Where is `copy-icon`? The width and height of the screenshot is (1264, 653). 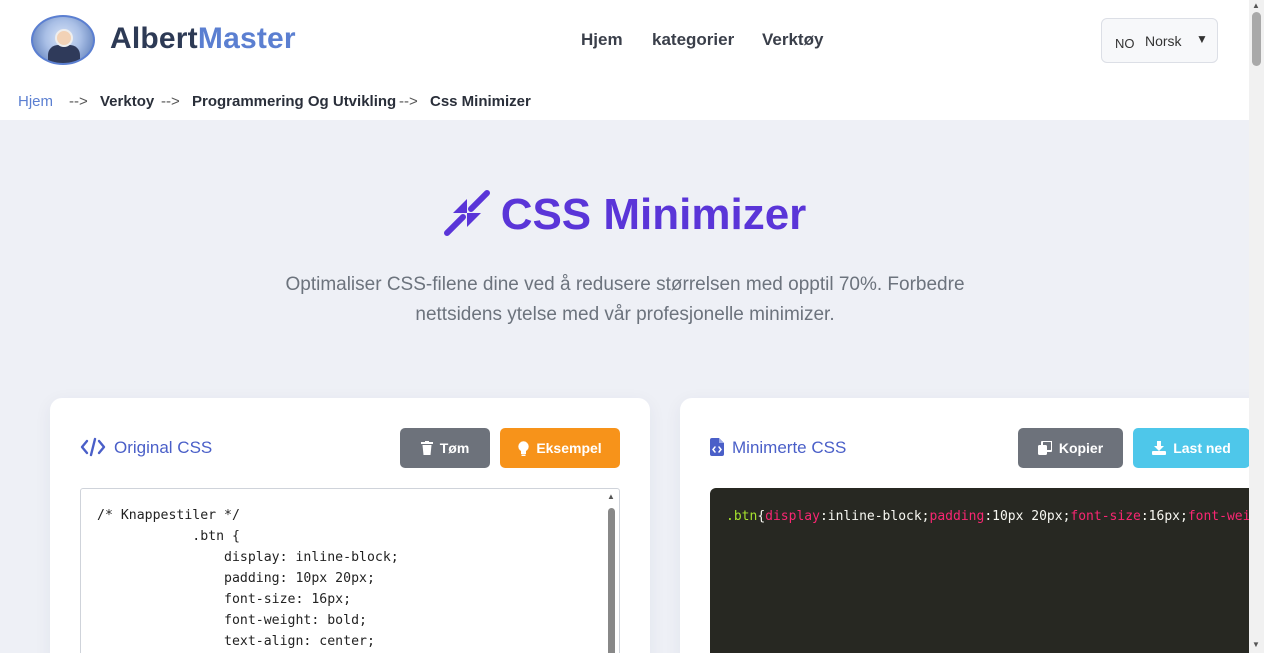 copy-icon is located at coordinates (1044, 448).